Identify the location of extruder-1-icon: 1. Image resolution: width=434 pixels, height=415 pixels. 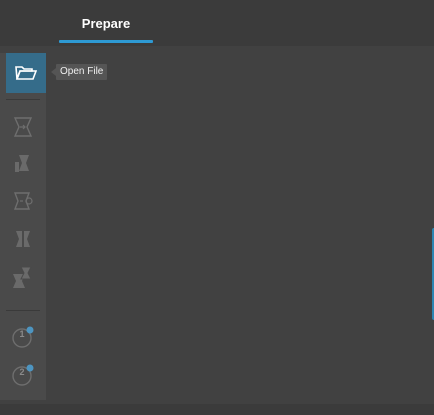
(23, 337).